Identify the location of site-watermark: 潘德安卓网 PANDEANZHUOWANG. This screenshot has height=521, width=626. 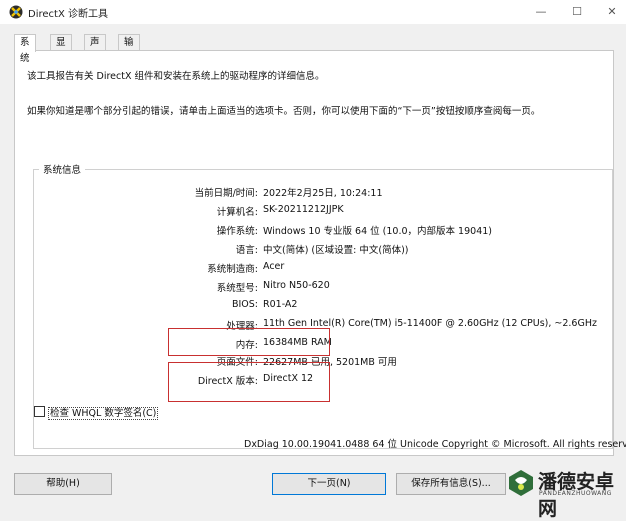
(564, 493).